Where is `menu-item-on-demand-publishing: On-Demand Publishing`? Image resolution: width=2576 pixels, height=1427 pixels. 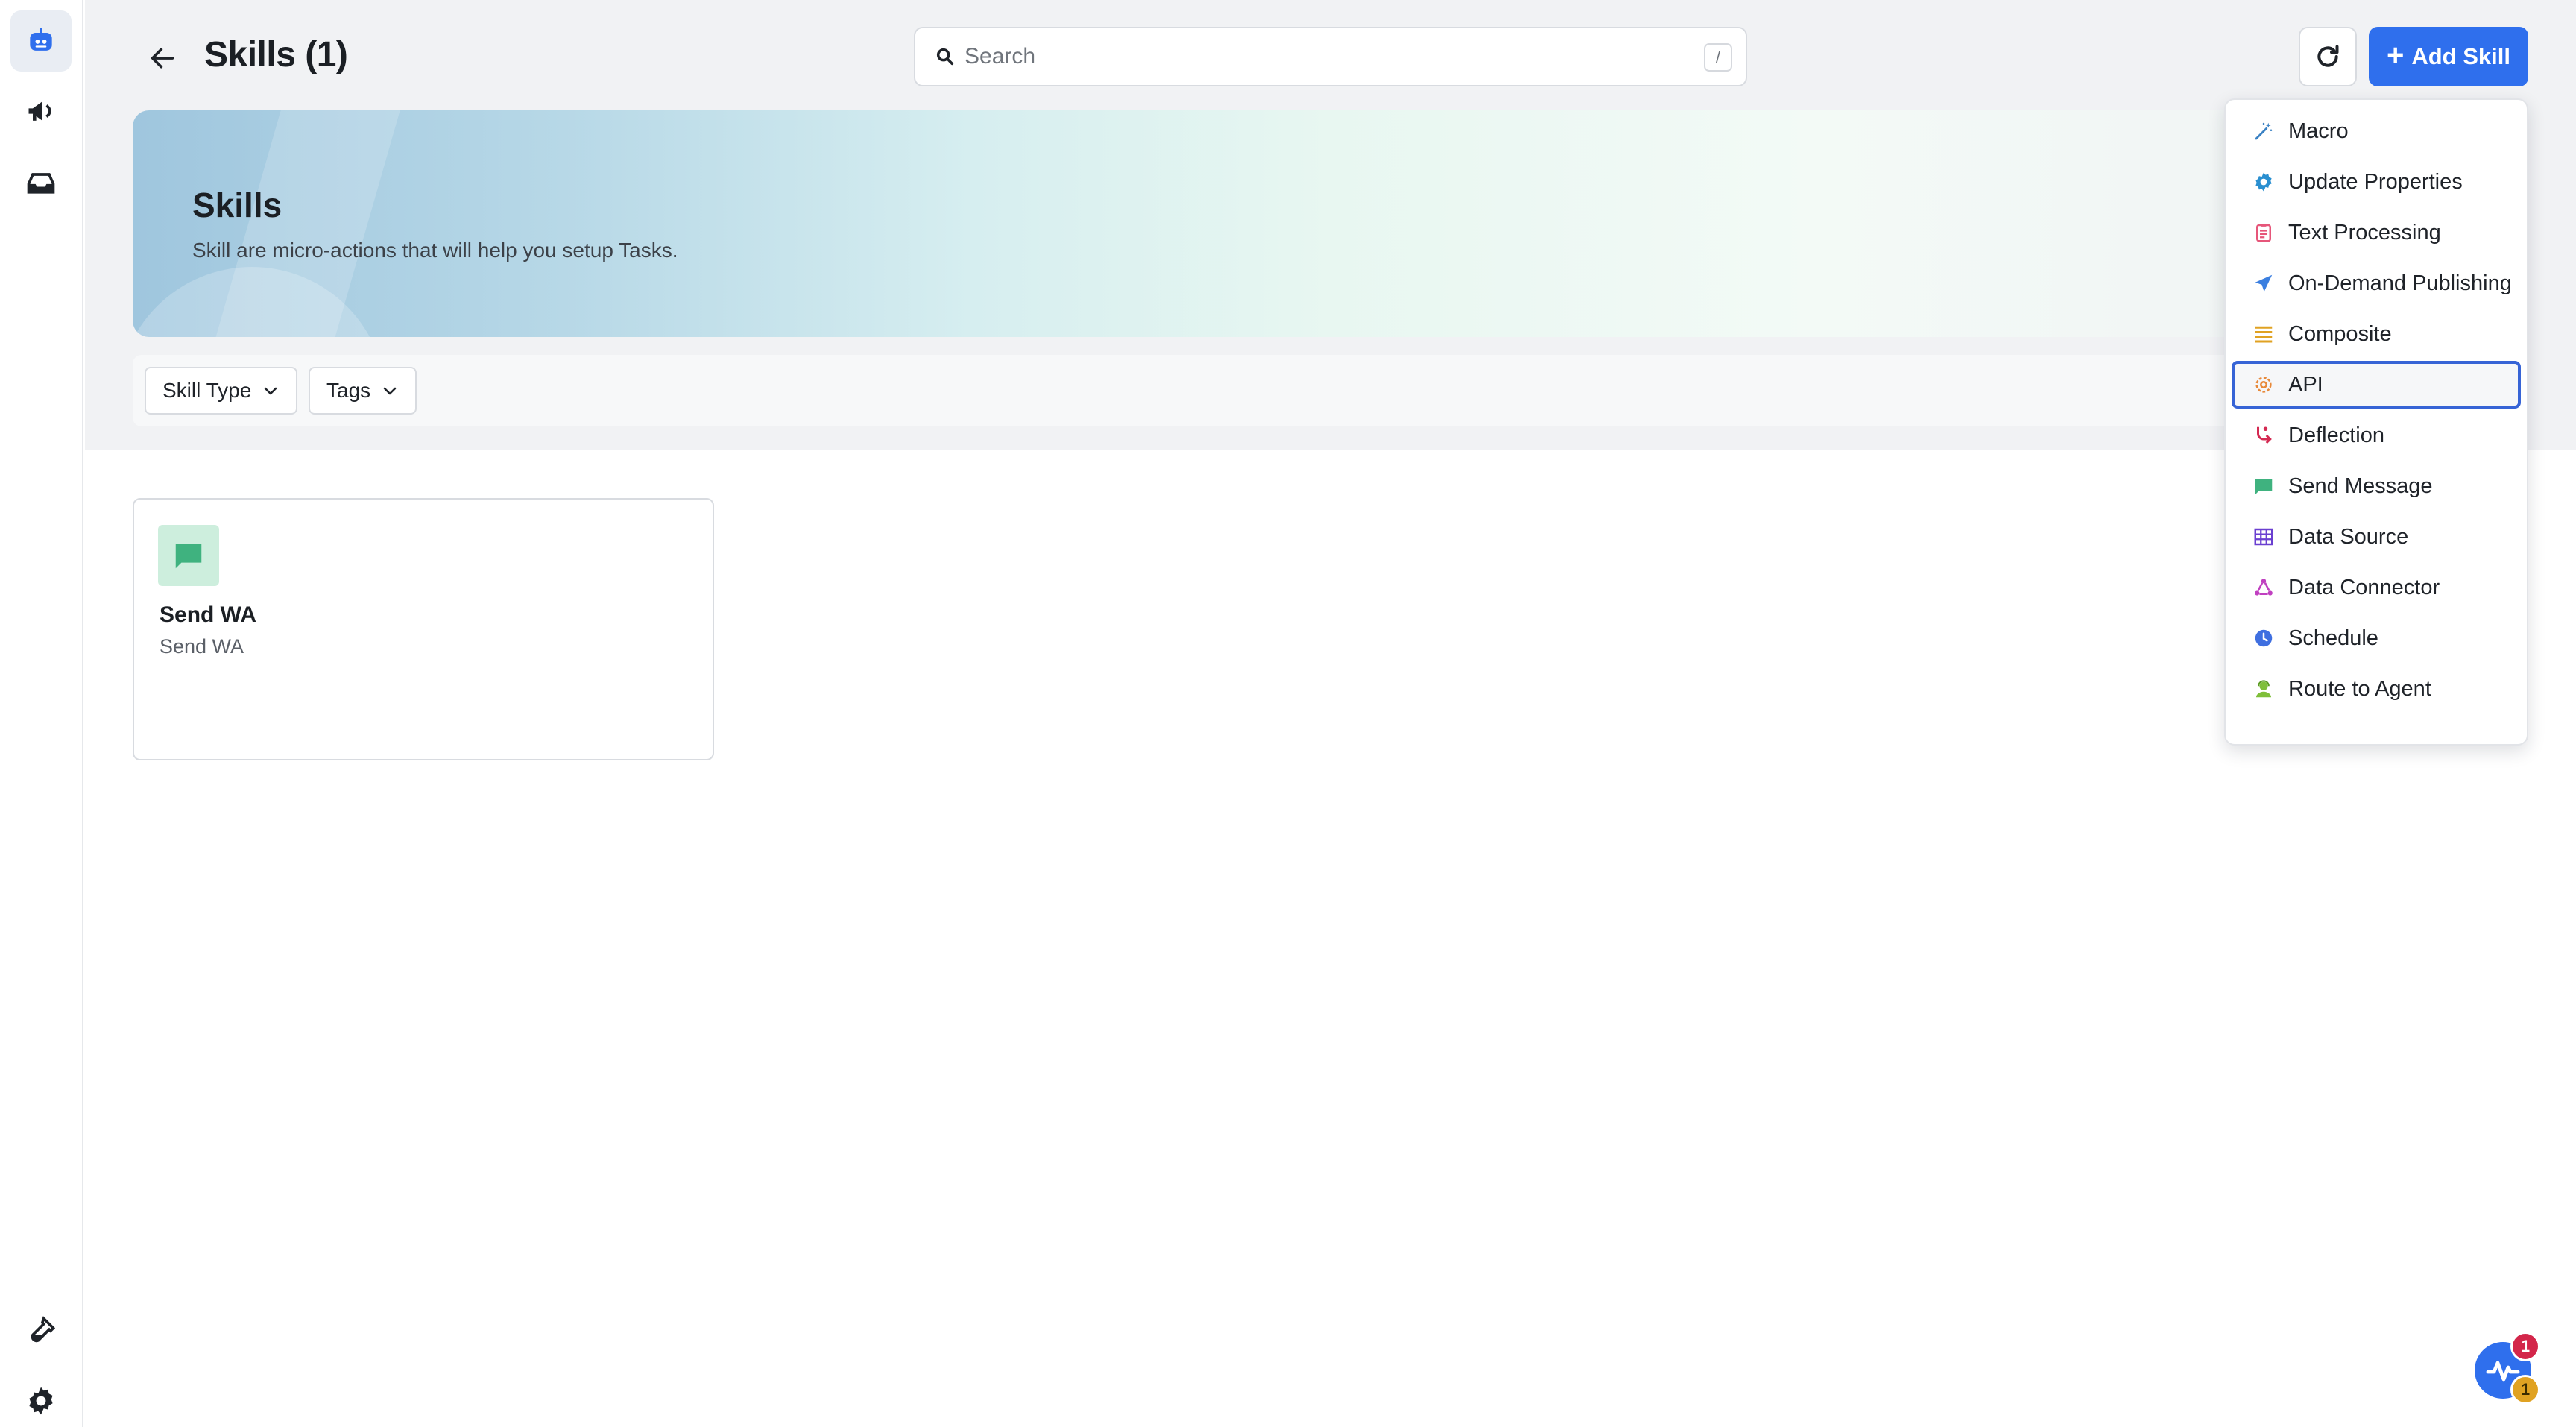
menu-item-on-demand-publishing: On-Demand Publishing is located at coordinates (2377, 283).